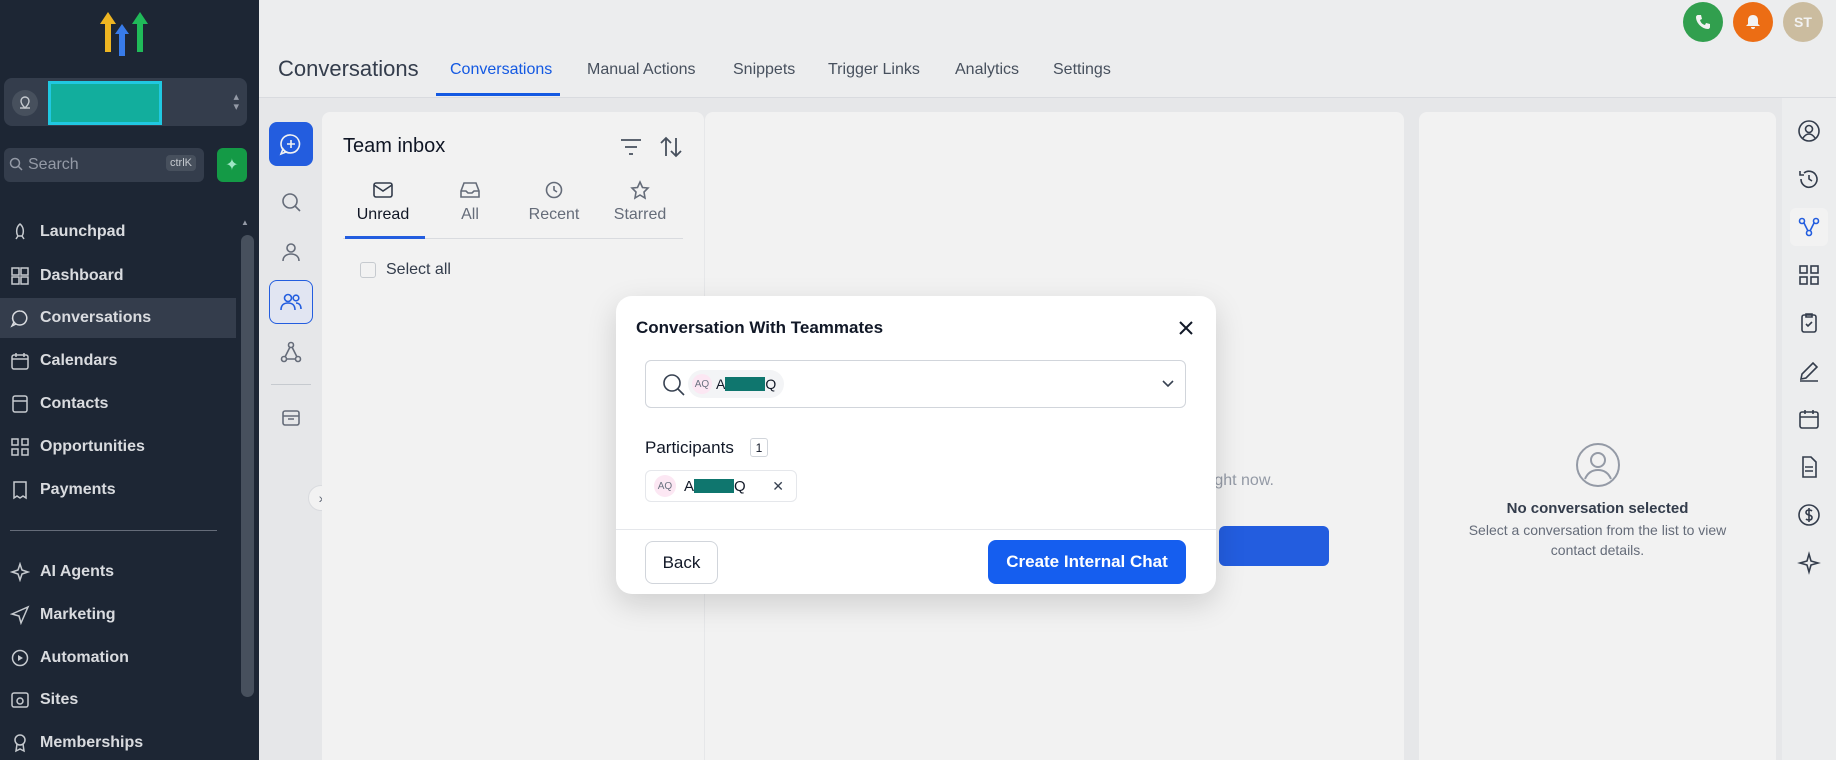 The height and width of the screenshot is (760, 1836). Describe the element at coordinates (674, 387) in the screenshot. I see `search-icon` at that location.